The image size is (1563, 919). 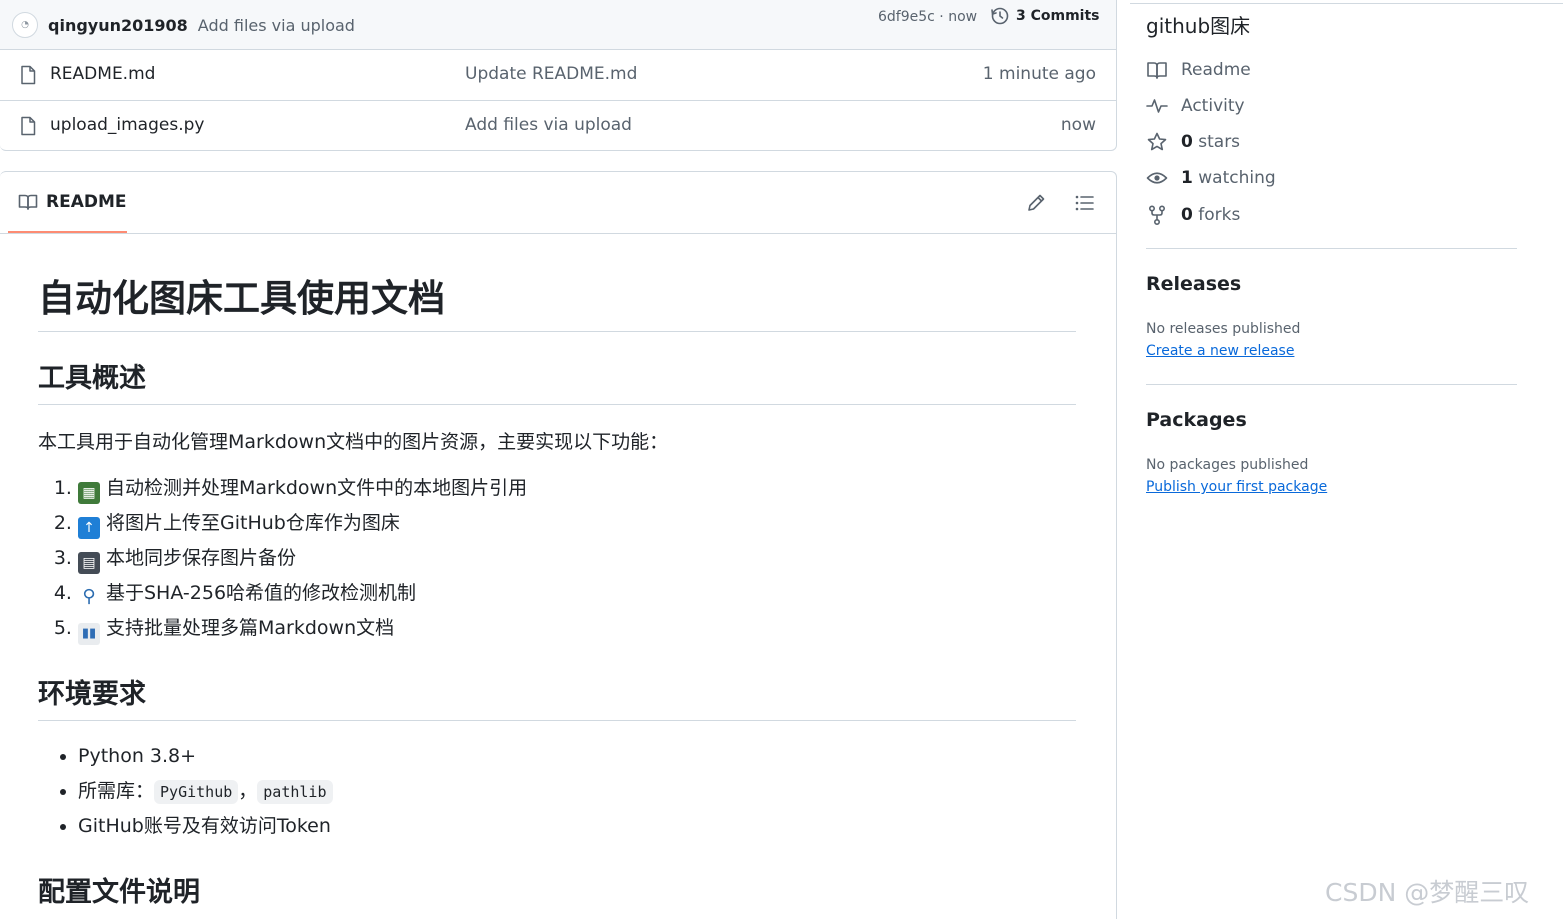 I want to click on sidebar-watching-label: 1 watching, so click(x=1228, y=178).